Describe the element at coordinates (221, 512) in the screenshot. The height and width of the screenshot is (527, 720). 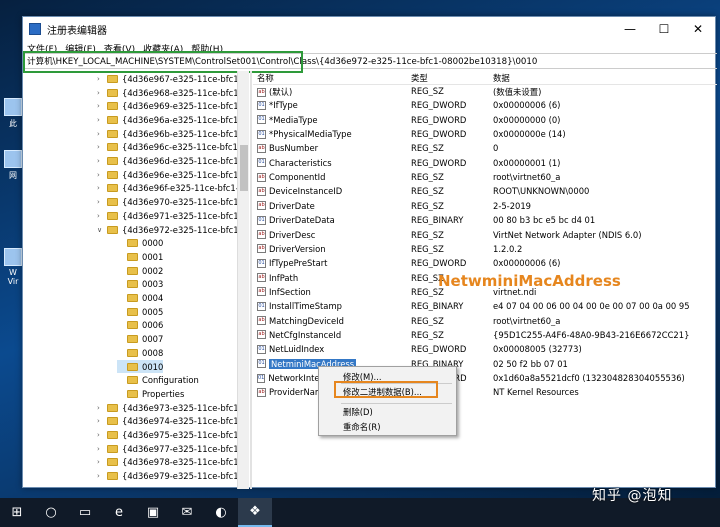
I see `photos-icon: ◐` at that location.